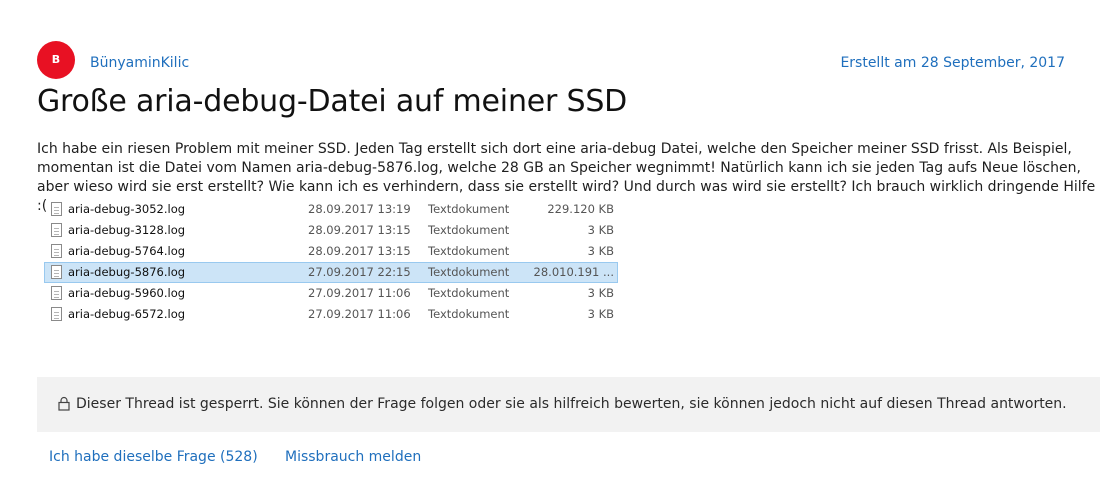 The height and width of the screenshot is (483, 1100). Describe the element at coordinates (153, 457) in the screenshot. I see `same-question-button: Ich habe dieselbe Frage (528)` at that location.